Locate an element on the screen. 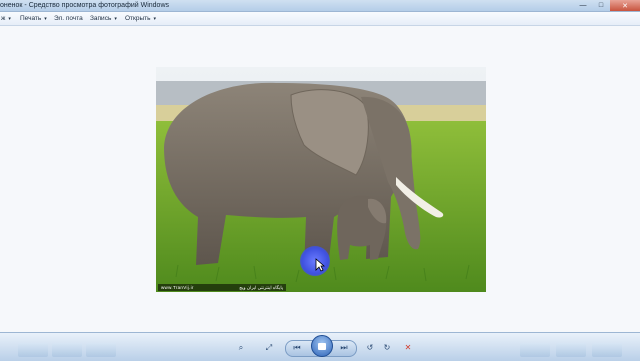 Image resolution: width=640 pixels, height=361 pixels. menu-email: Эл. почта is located at coordinates (68, 18).